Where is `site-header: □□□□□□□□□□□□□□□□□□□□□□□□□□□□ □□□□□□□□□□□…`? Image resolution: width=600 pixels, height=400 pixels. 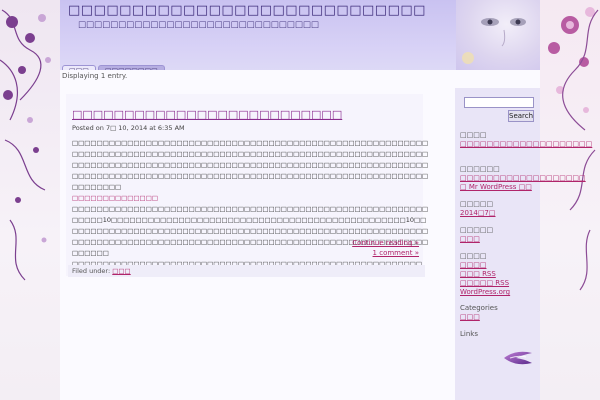
site-header: □□□□□□□□□□□□□□□□□□□□□□□□□□□□ □□□□□□□□□□□… is located at coordinates (300, 35).